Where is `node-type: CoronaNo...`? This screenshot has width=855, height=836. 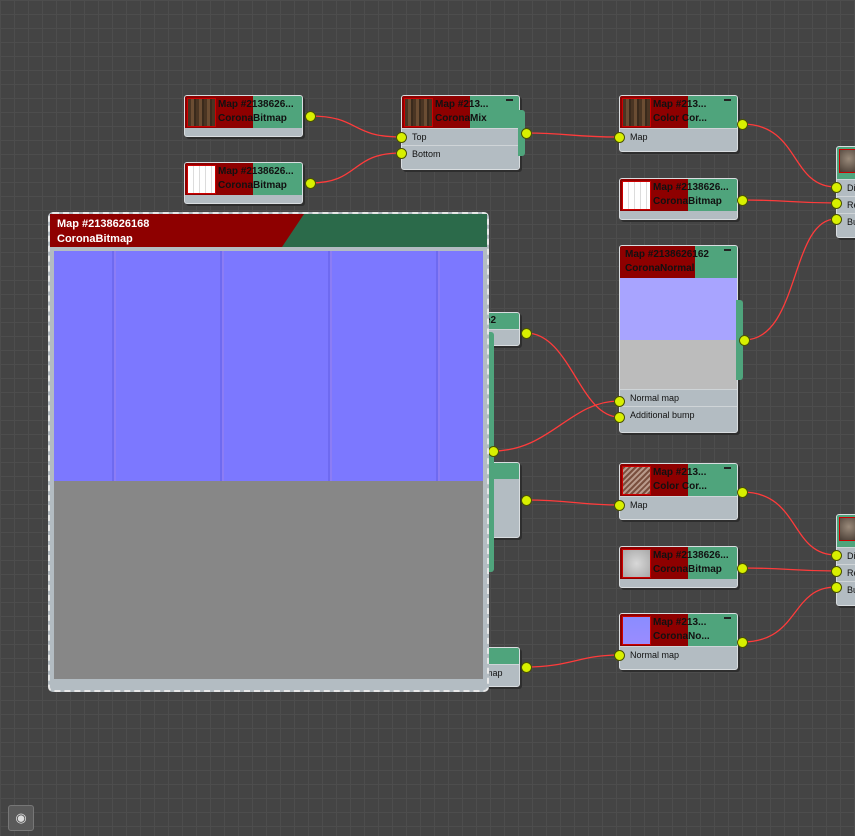 node-type: CoronaNo... is located at coordinates (681, 636).